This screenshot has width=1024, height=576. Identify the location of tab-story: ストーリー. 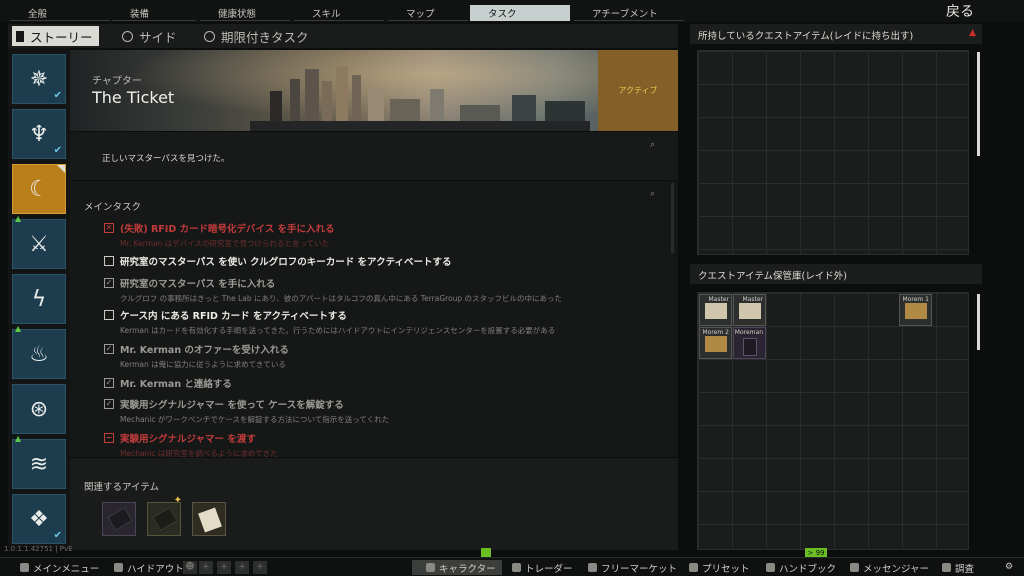
(55, 36).